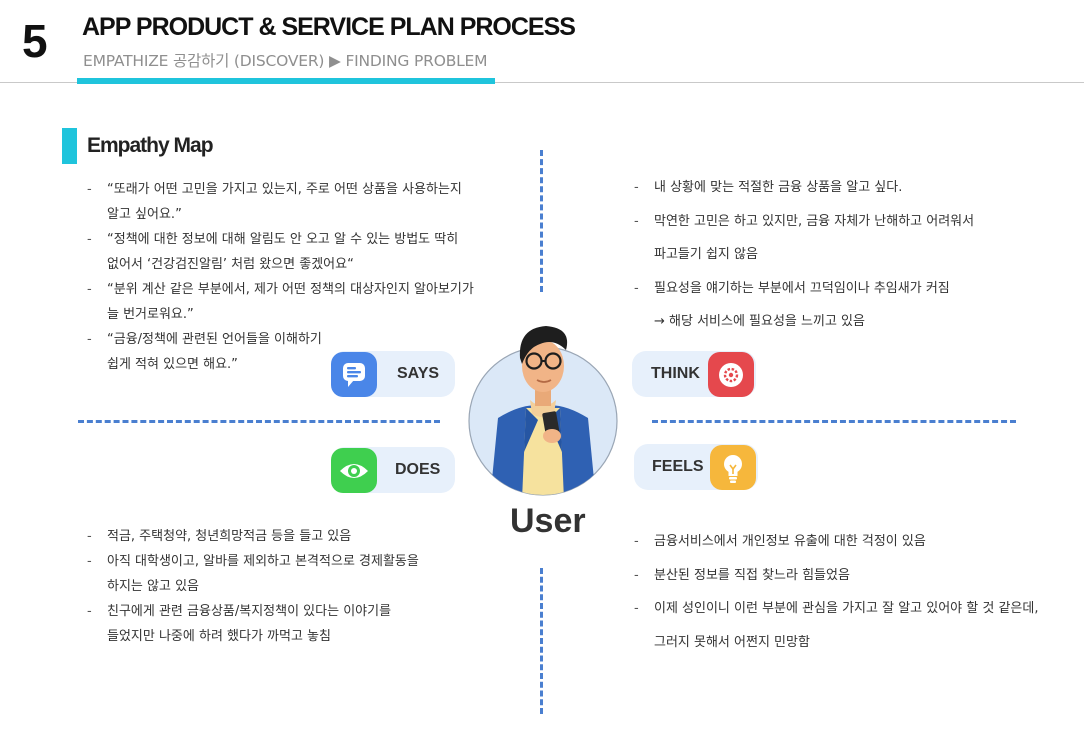 This screenshot has height=750, width=1084. I want to click on user-avatar, so click(543, 409).